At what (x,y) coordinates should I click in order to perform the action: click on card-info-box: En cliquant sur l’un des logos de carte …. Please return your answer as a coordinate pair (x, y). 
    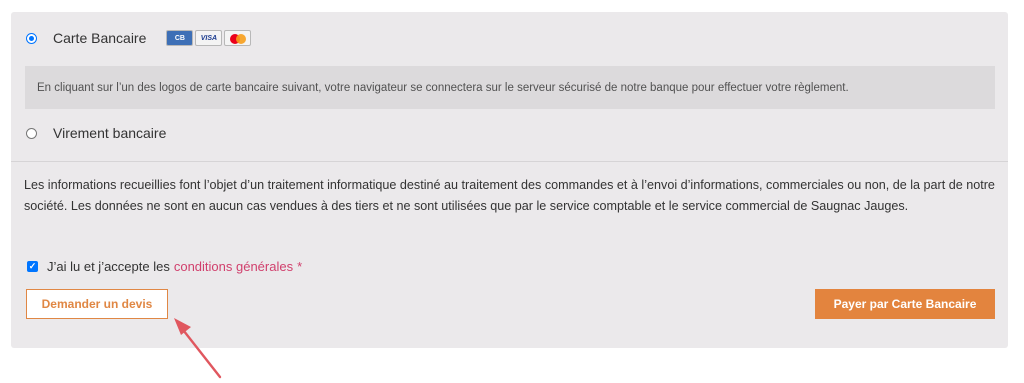
    Looking at the image, I should click on (510, 87).